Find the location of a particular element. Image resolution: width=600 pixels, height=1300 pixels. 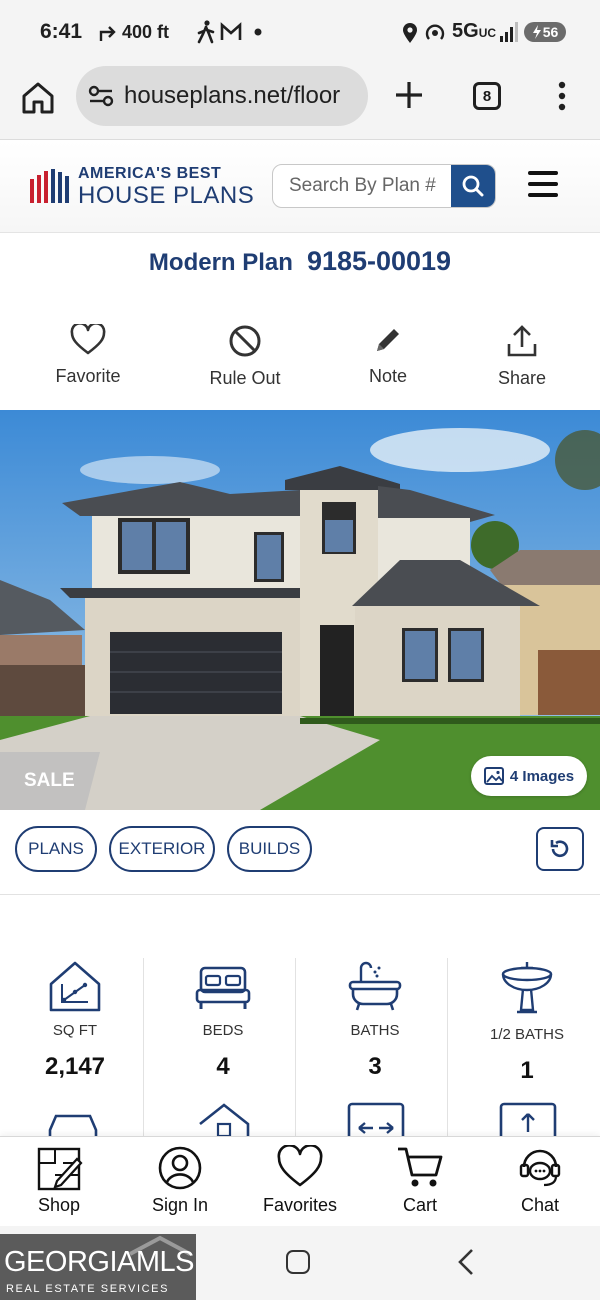

note-button: Note is located at coordinates (388, 353).